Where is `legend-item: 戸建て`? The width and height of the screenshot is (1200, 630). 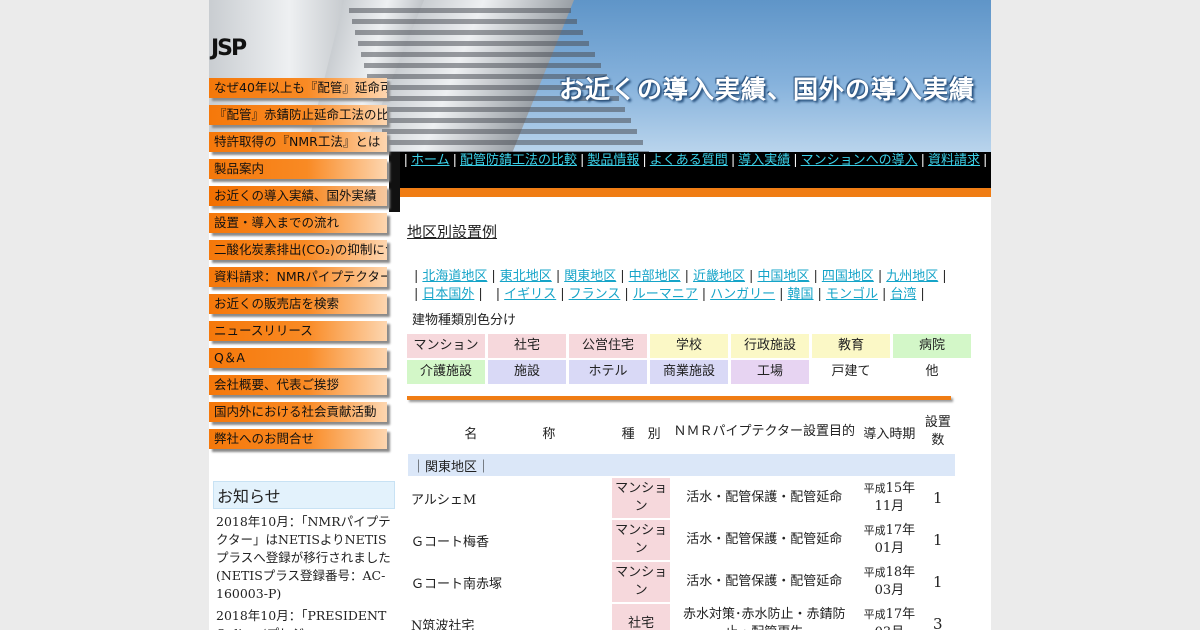
legend-item: 戸建て is located at coordinates (851, 372).